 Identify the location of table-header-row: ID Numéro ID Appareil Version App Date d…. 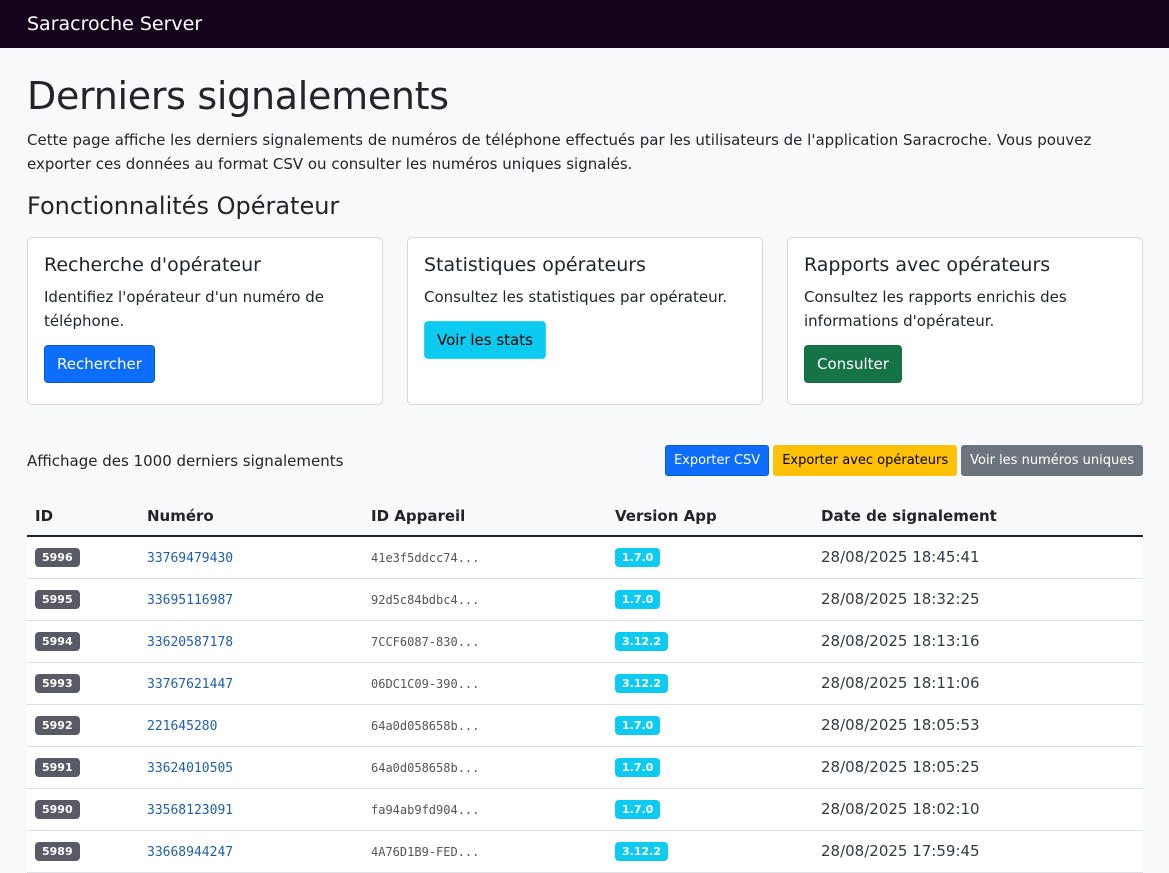
(585, 516).